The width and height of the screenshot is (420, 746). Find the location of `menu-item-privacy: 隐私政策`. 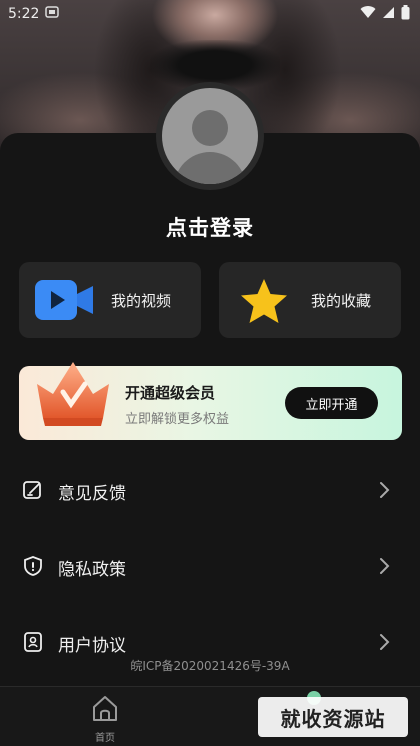

menu-item-privacy: 隐私政策 is located at coordinates (210, 566).